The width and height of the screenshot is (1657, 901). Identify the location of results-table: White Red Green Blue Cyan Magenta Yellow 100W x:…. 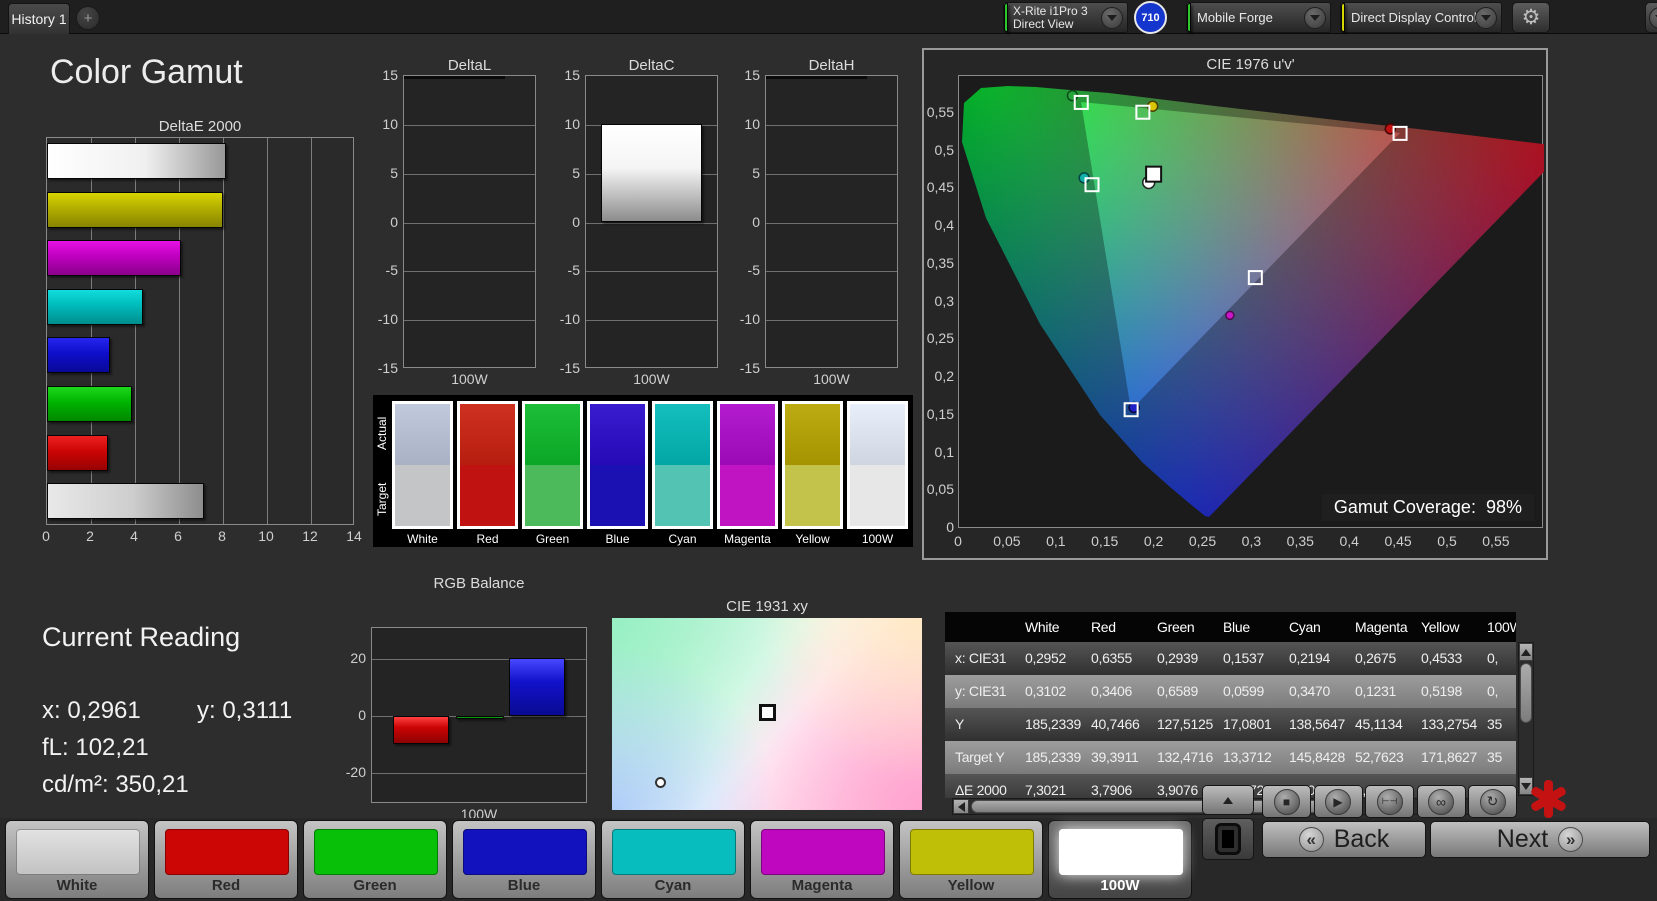
(1230, 705).